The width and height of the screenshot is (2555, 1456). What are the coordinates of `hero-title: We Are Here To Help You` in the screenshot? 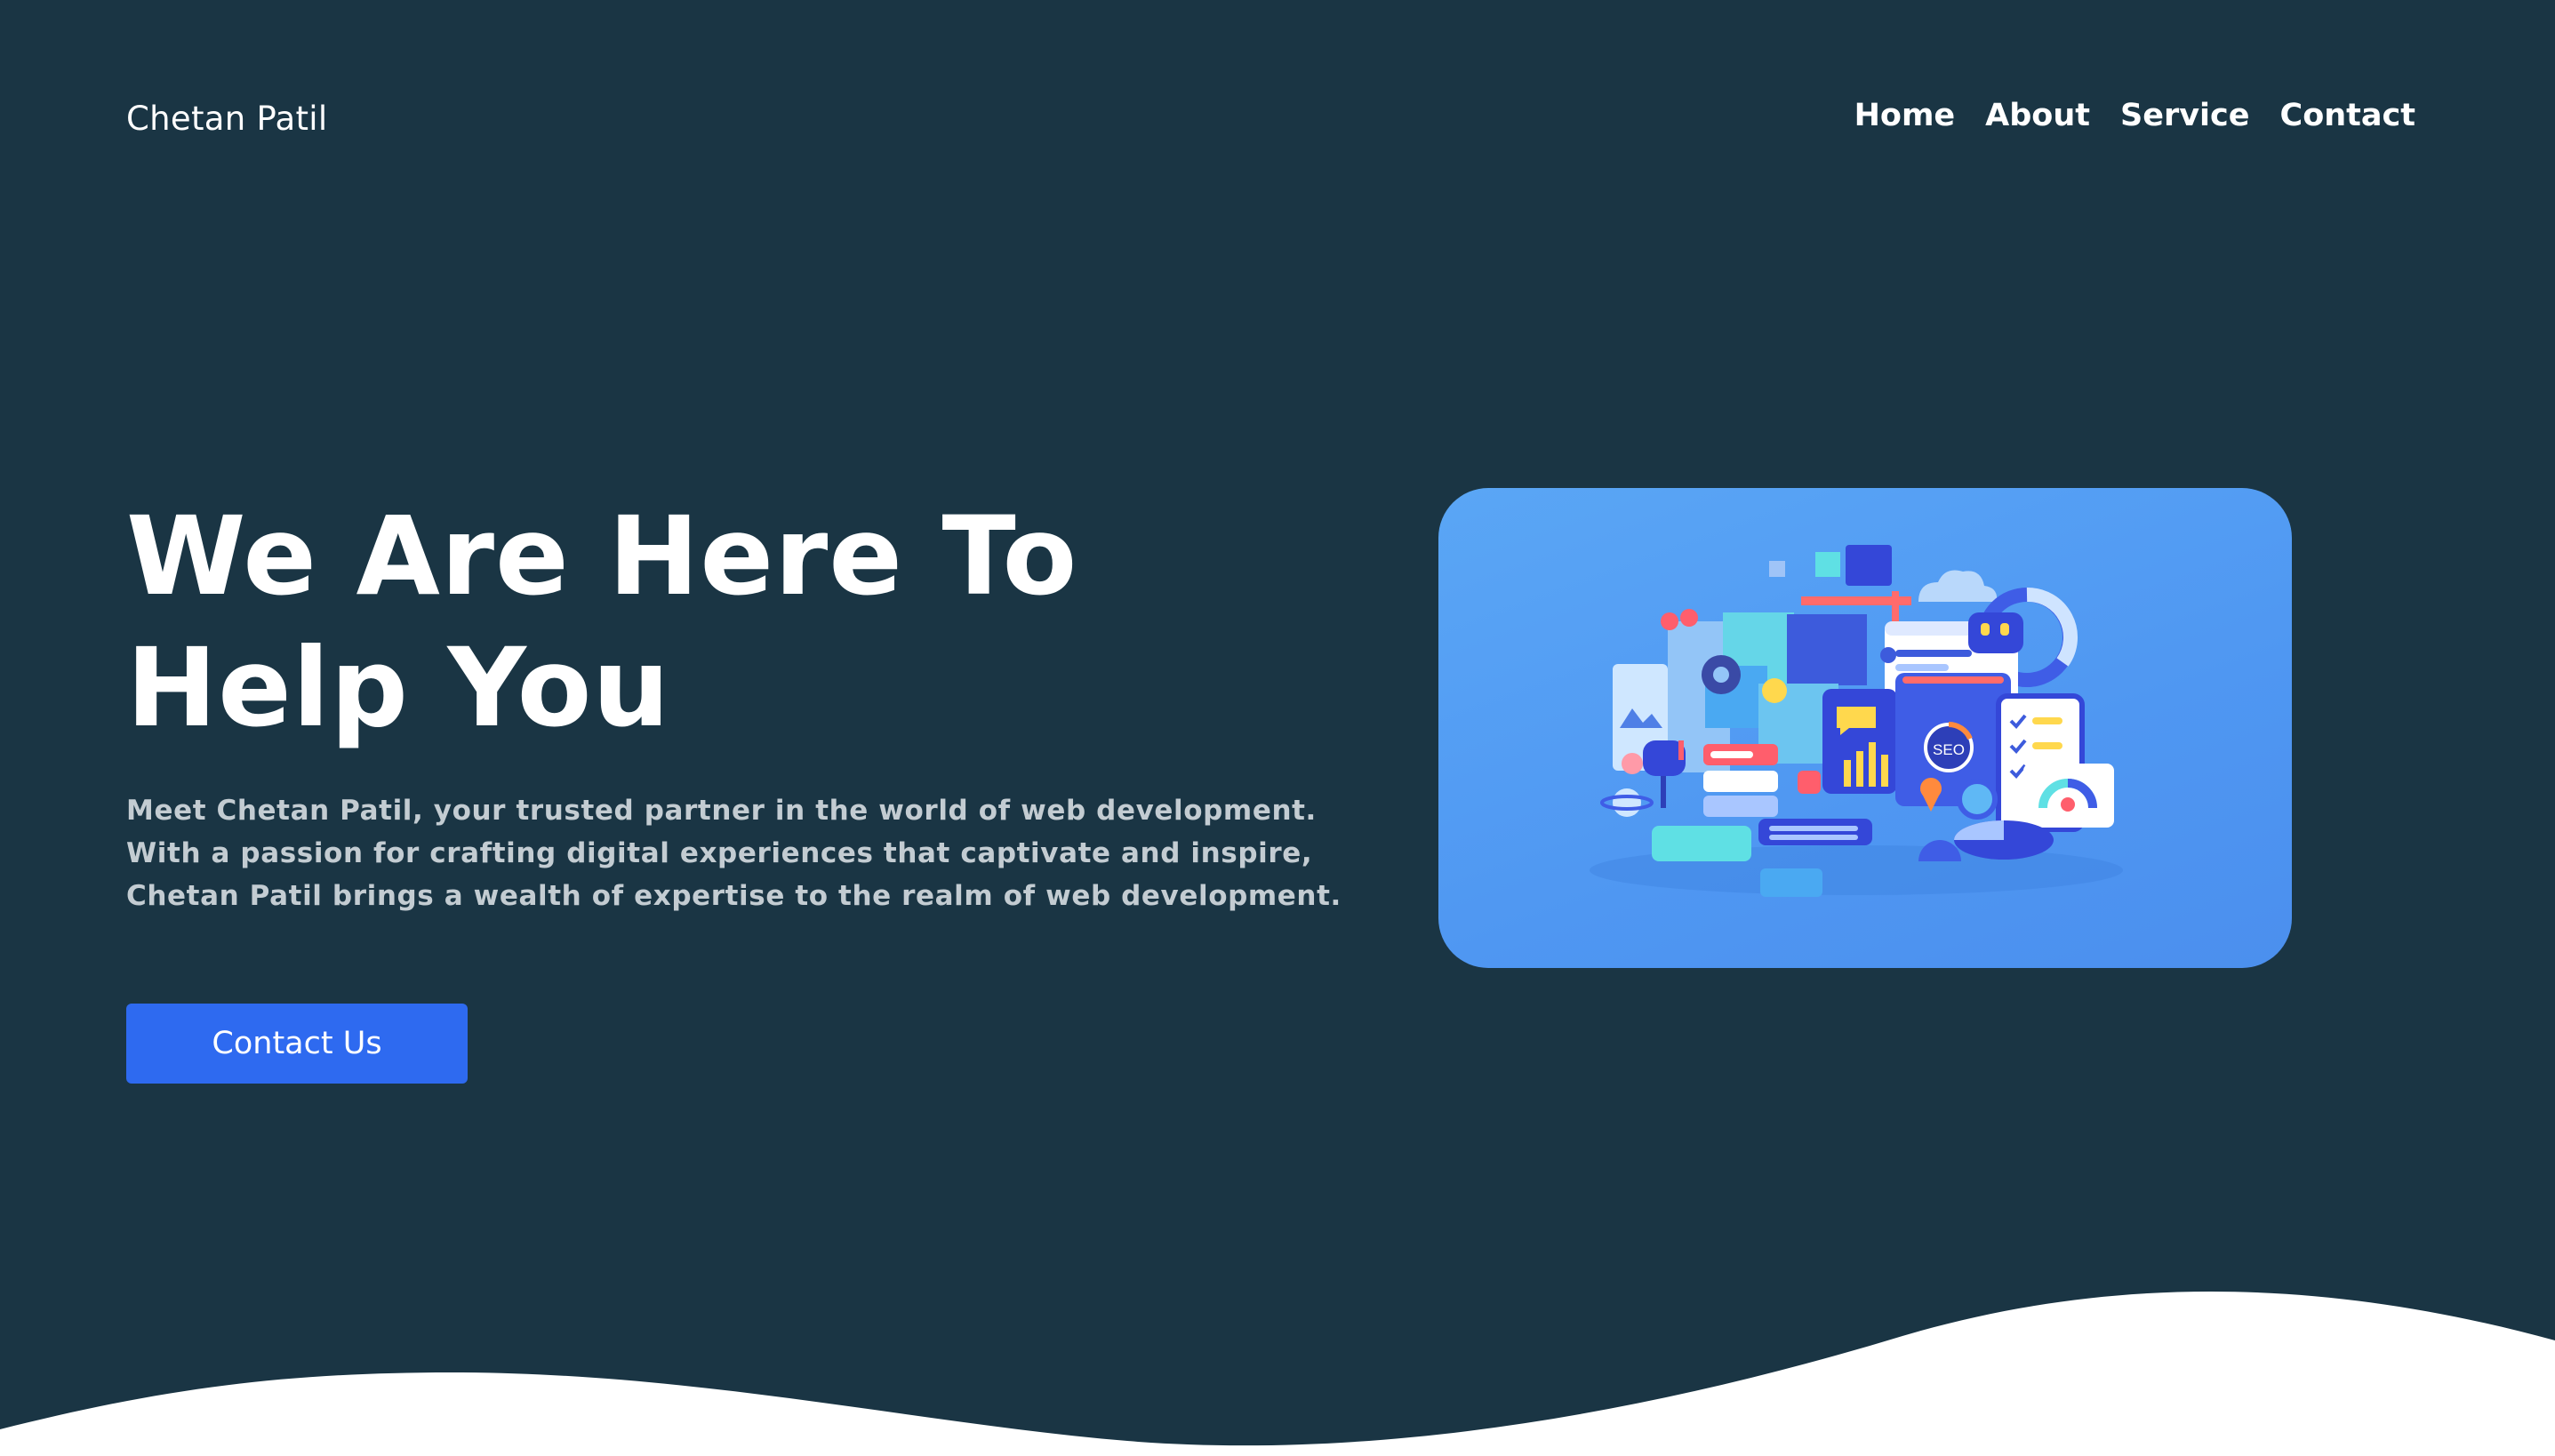 It's located at (601, 622).